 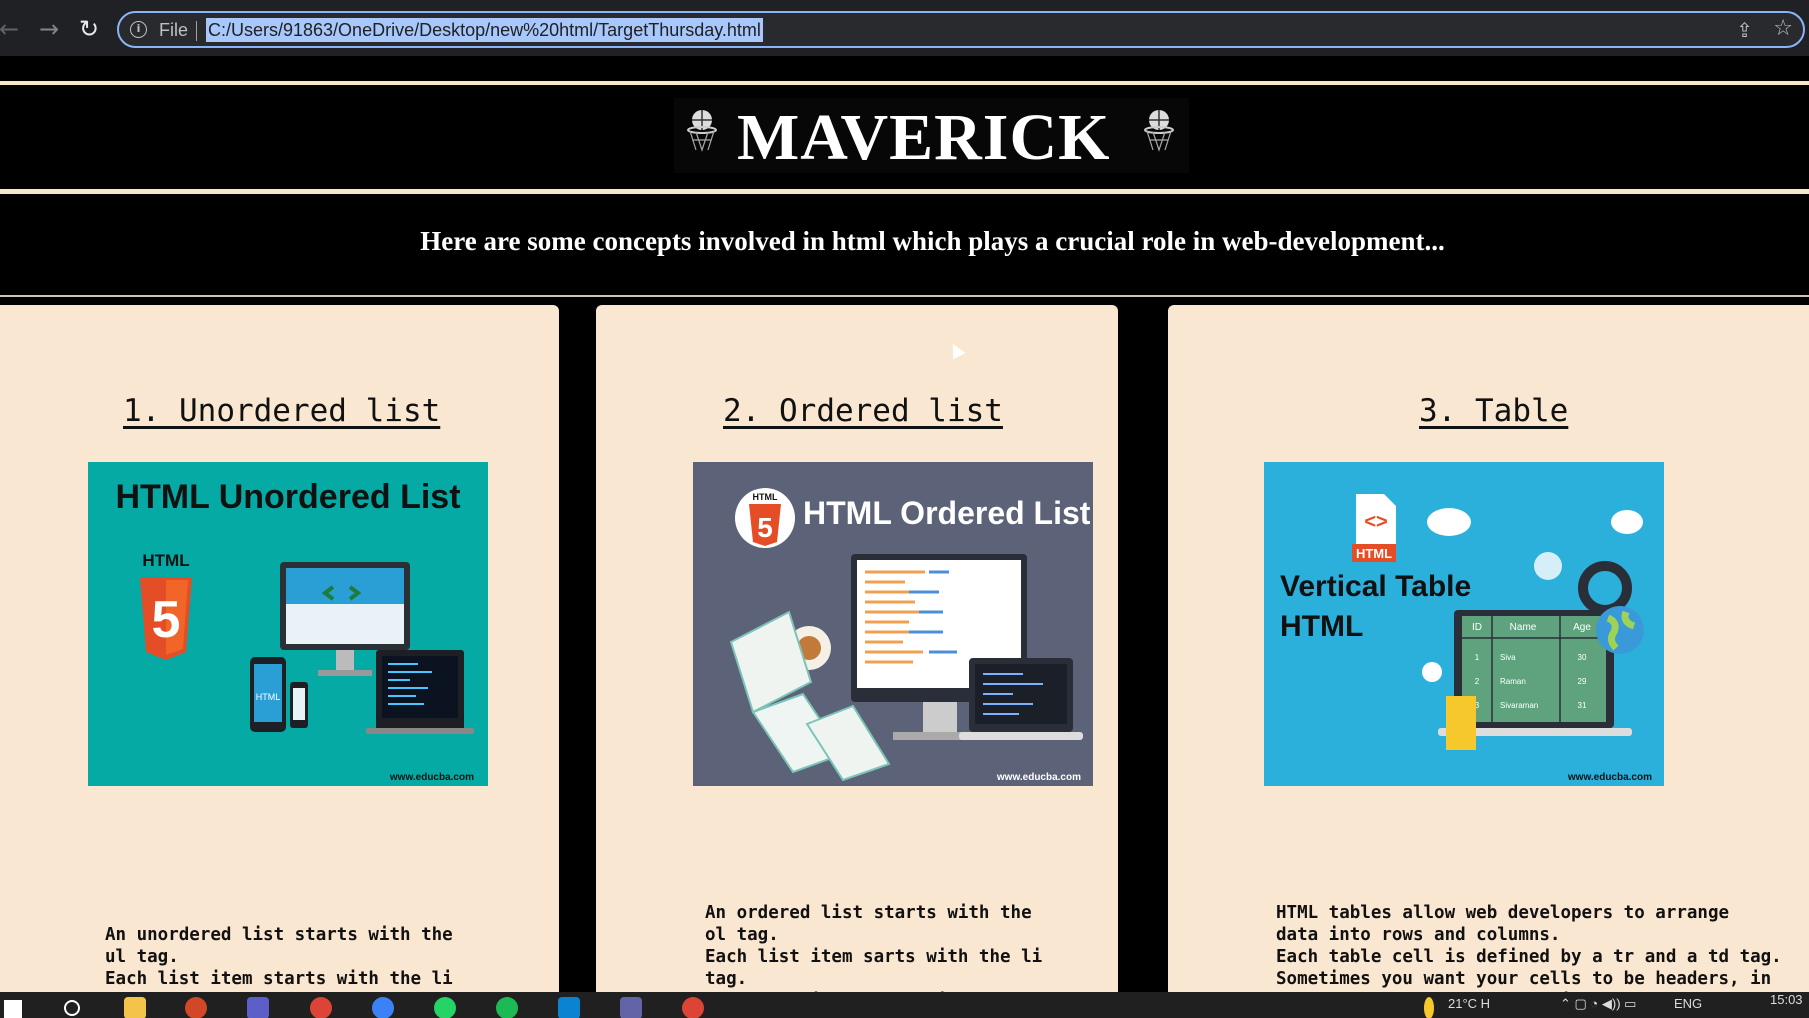 What do you see at coordinates (693, 1007) in the screenshot?
I see `chrome-active-icon` at bounding box center [693, 1007].